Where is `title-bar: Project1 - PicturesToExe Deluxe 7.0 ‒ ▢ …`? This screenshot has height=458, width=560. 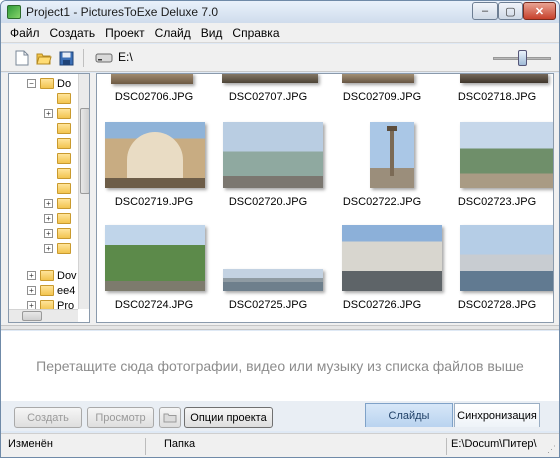 title-bar: Project1 - PicturesToExe Deluxe 7.0 ‒ ▢ … is located at coordinates (280, 12).